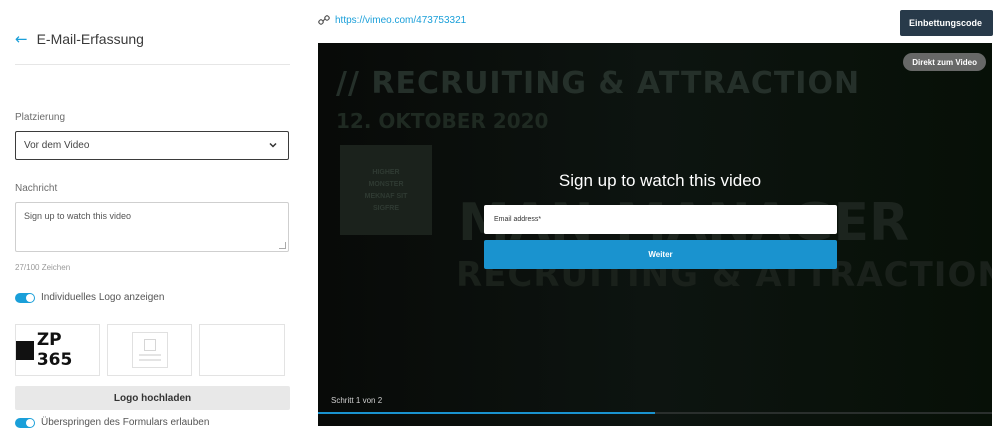 The height and width of the screenshot is (428, 993). What do you see at coordinates (125, 422) in the screenshot?
I see `skip-toggle-label: Überspringen des Formulars erlauben` at bounding box center [125, 422].